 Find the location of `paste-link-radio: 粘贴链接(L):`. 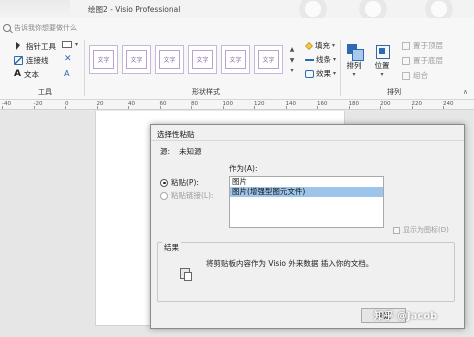

paste-link-radio: 粘贴链接(L): is located at coordinates (187, 195).